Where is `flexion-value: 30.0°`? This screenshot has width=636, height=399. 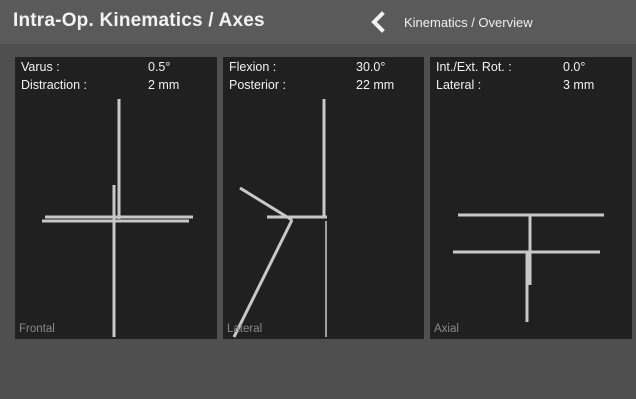 flexion-value: 30.0° is located at coordinates (371, 67).